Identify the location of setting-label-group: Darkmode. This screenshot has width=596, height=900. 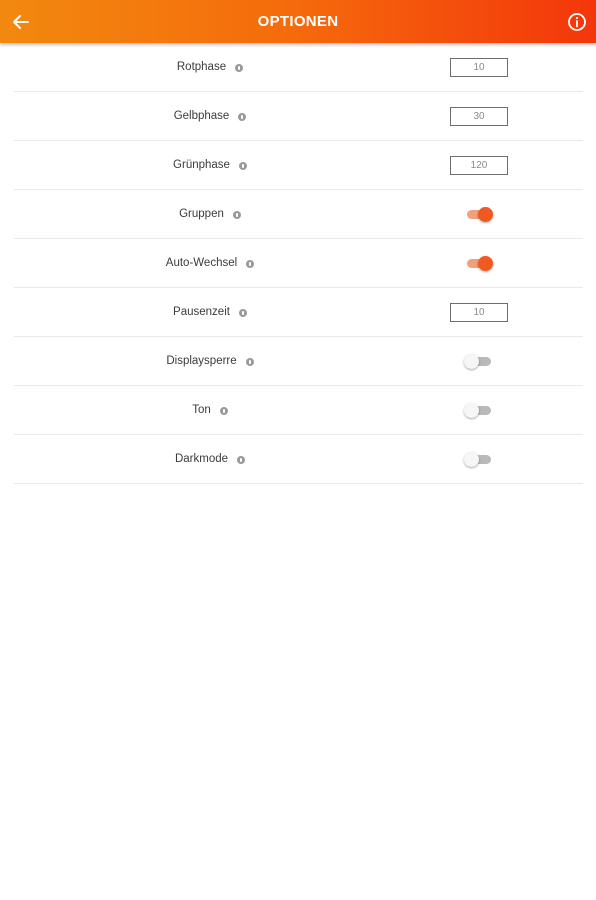
(210, 459).